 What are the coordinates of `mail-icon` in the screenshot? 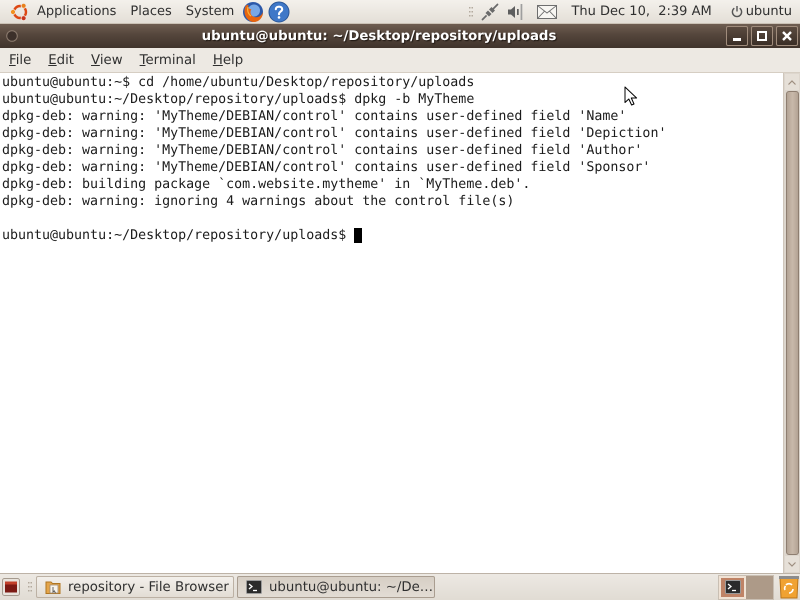 It's located at (547, 11).